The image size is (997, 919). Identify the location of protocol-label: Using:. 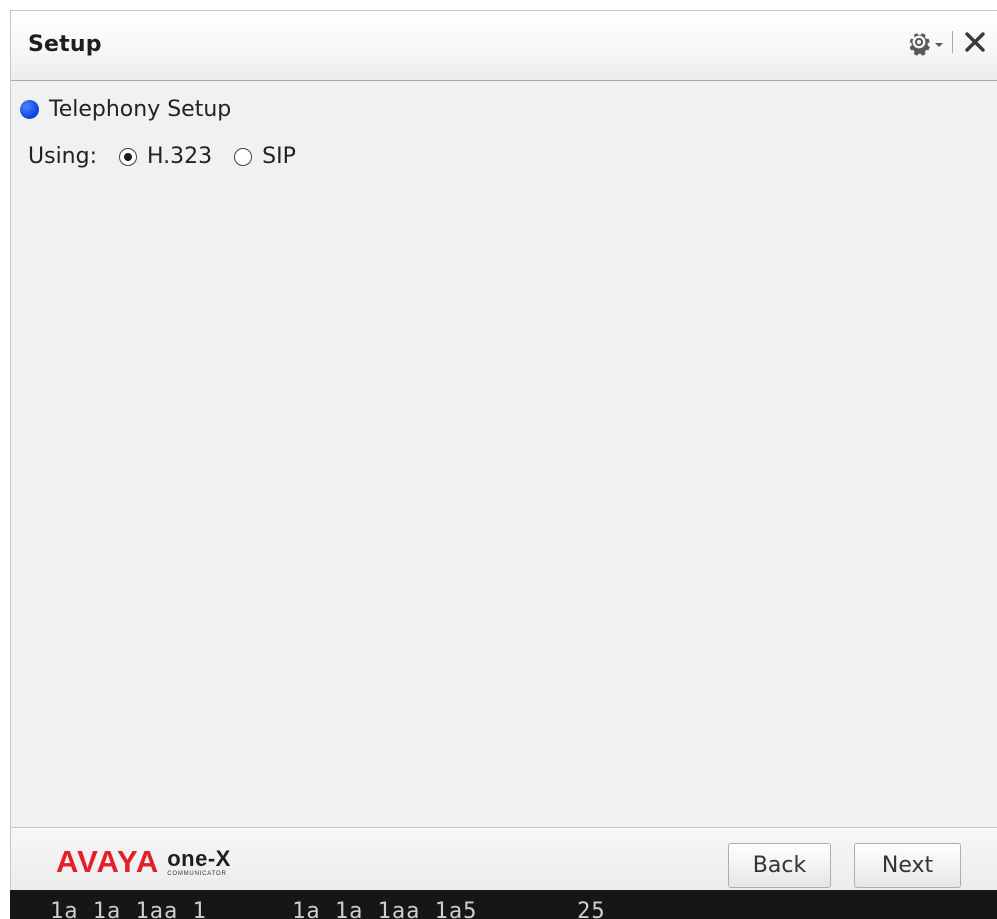
(62, 156).